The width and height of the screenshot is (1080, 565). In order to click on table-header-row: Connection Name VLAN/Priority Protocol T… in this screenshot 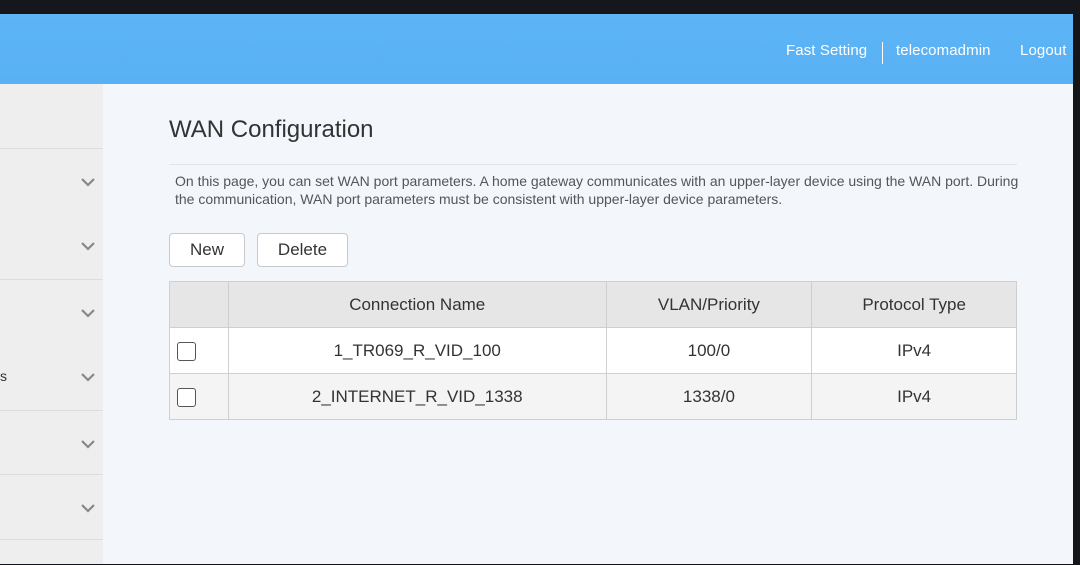, I will do `click(593, 304)`.